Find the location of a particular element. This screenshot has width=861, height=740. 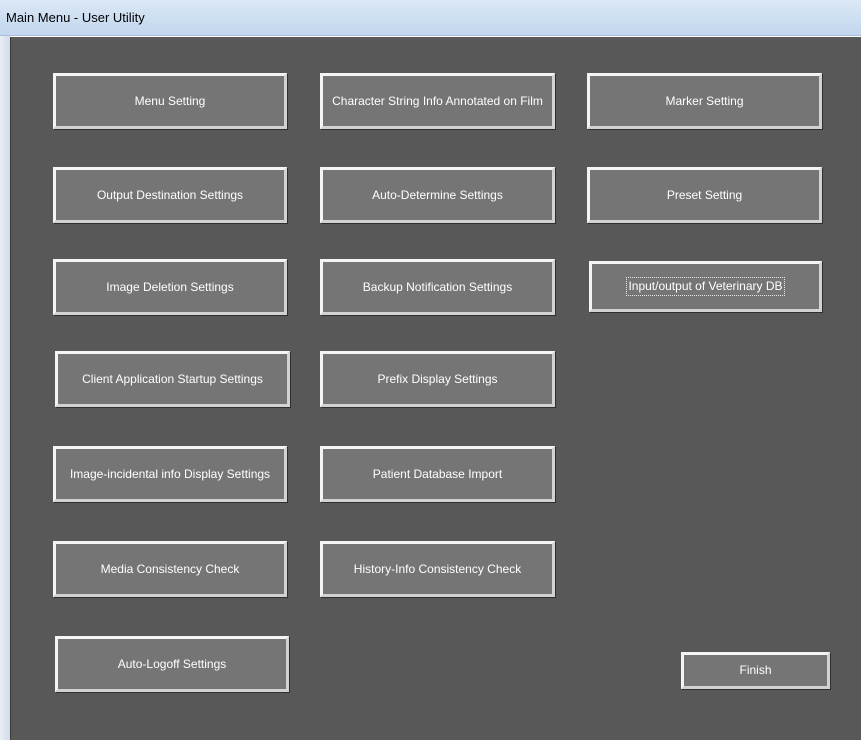

prefix-display-settings-label: Prefix Display Settings is located at coordinates (437, 378).